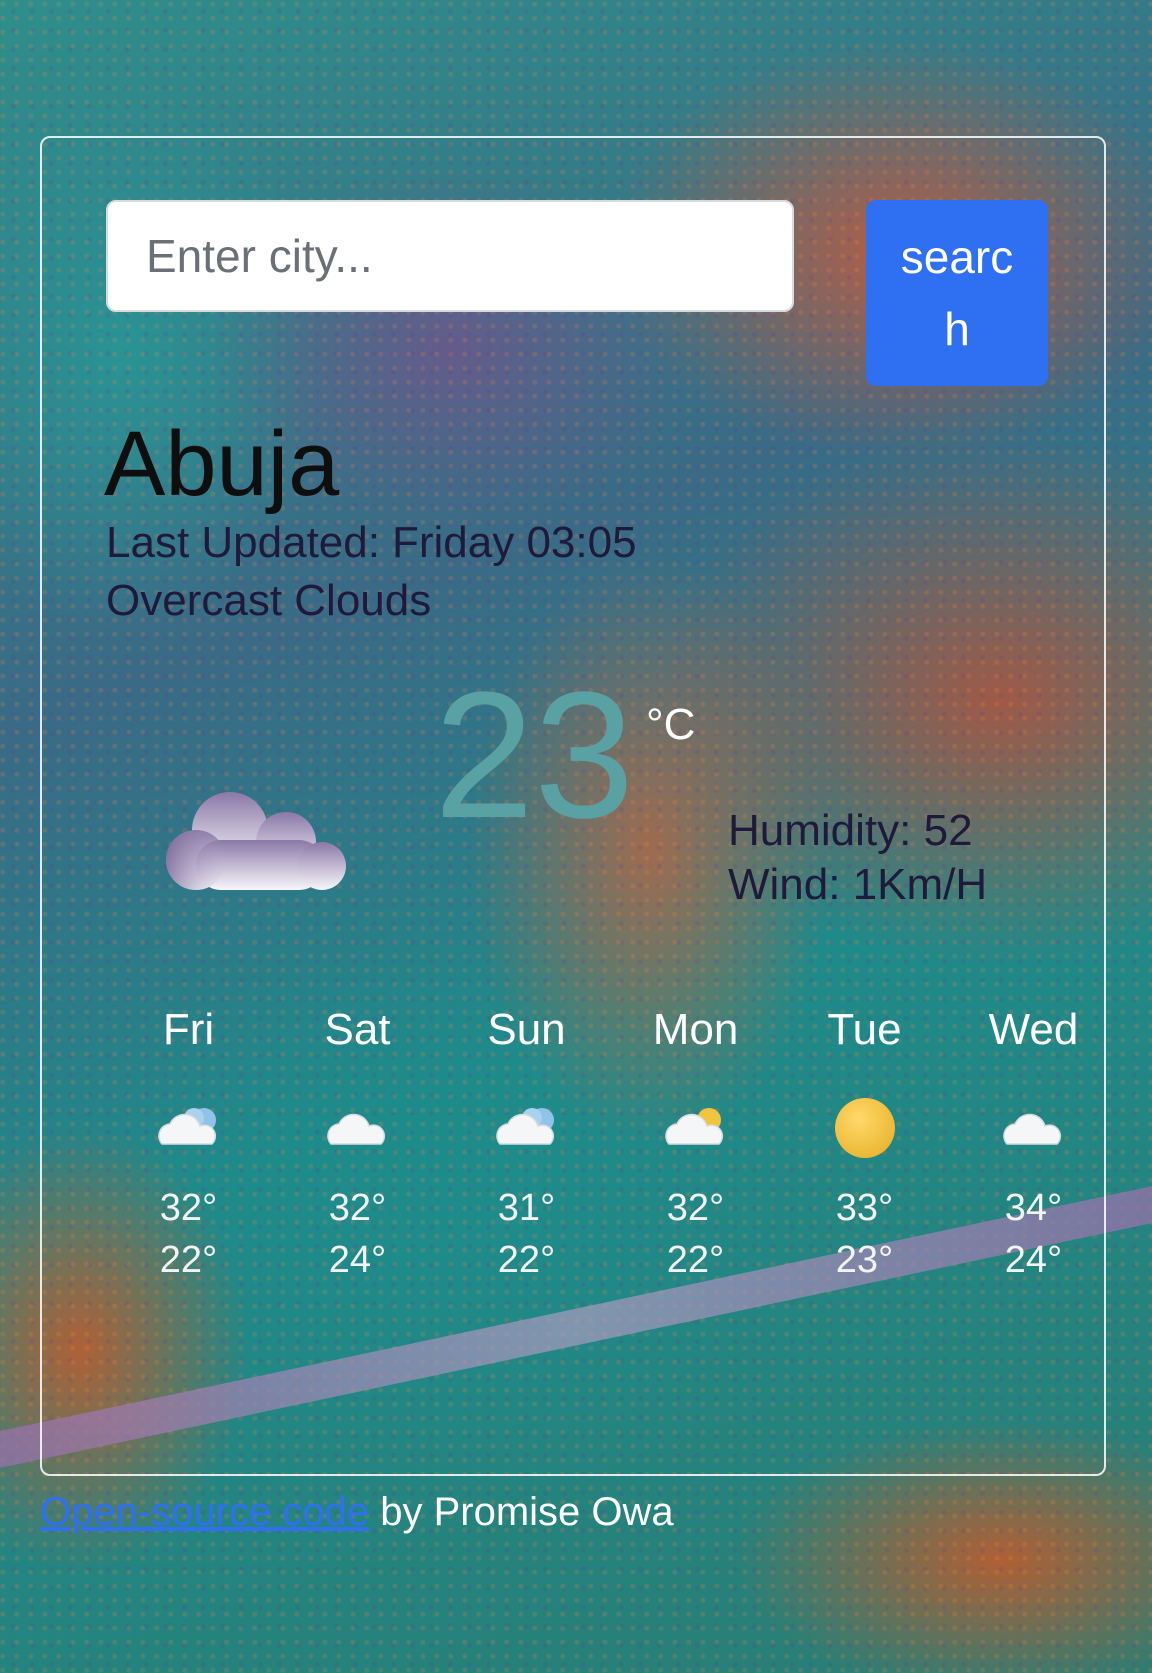 The height and width of the screenshot is (1673, 1152). Describe the element at coordinates (357, 1029) in the screenshot. I see `forecast-day-name: Sat` at that location.